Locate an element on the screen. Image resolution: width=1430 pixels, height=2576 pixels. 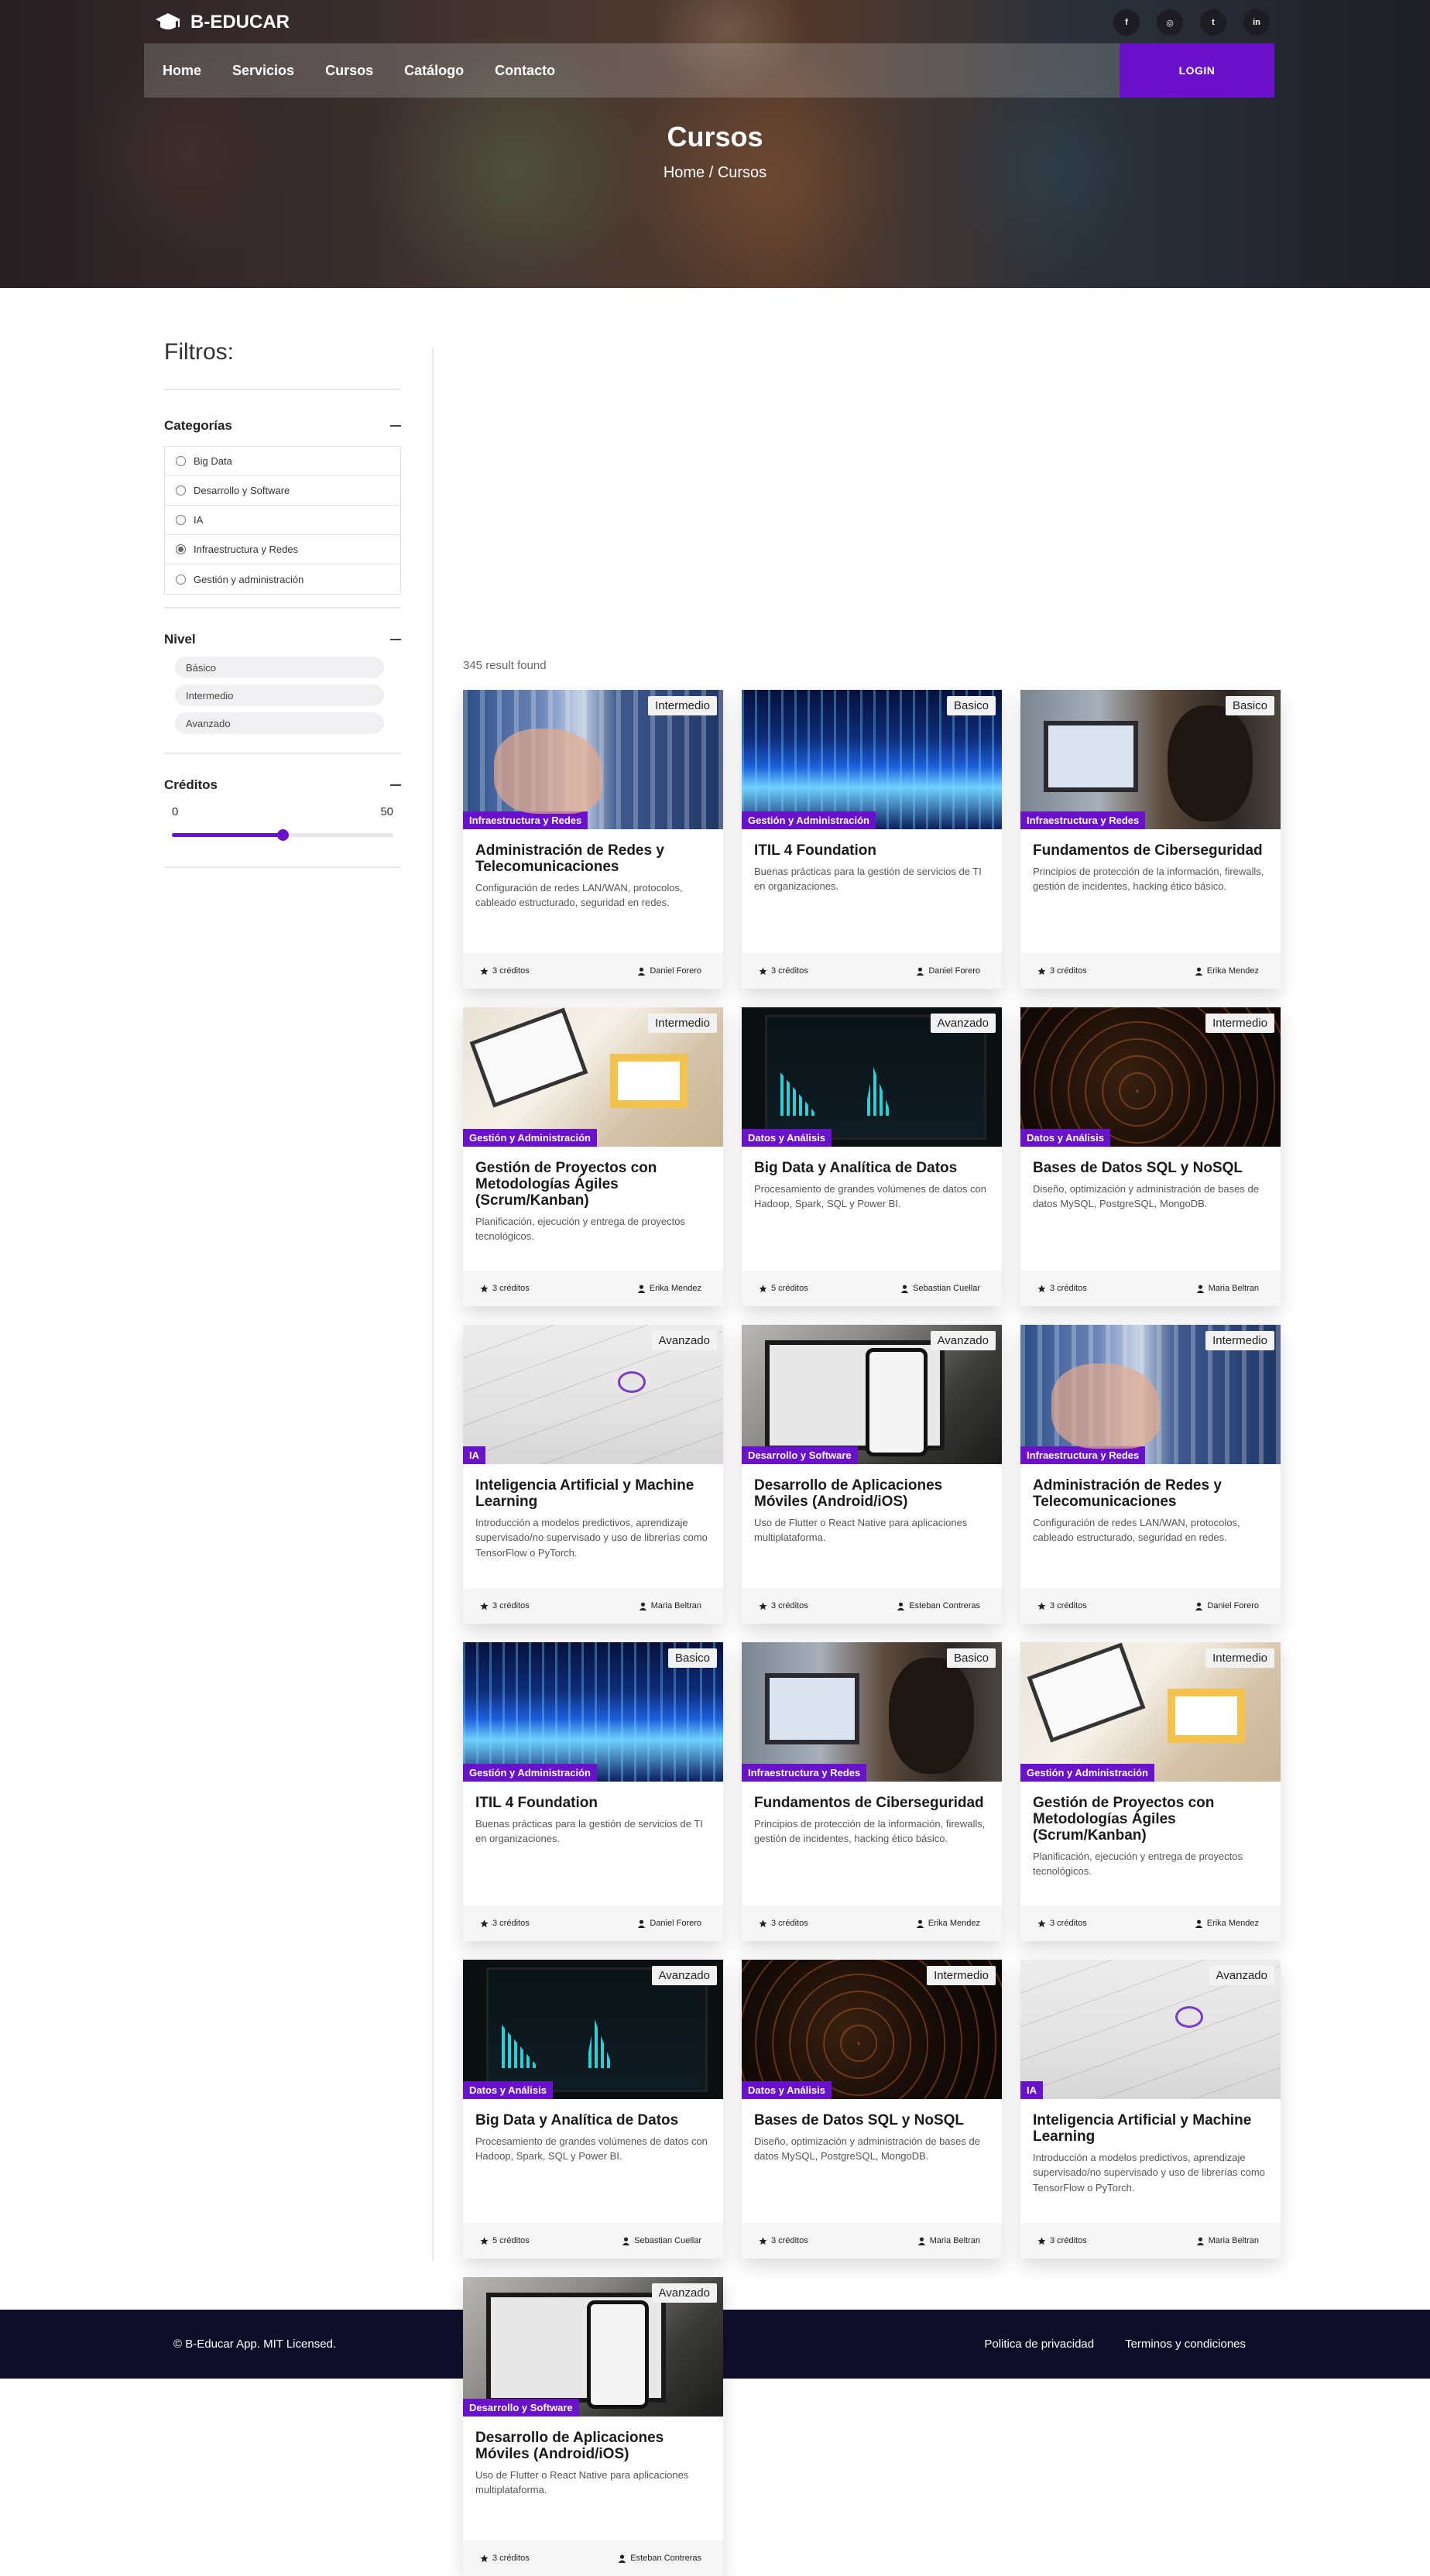
teacher-name: Daniel Forero is located at coordinates (675, 1923).